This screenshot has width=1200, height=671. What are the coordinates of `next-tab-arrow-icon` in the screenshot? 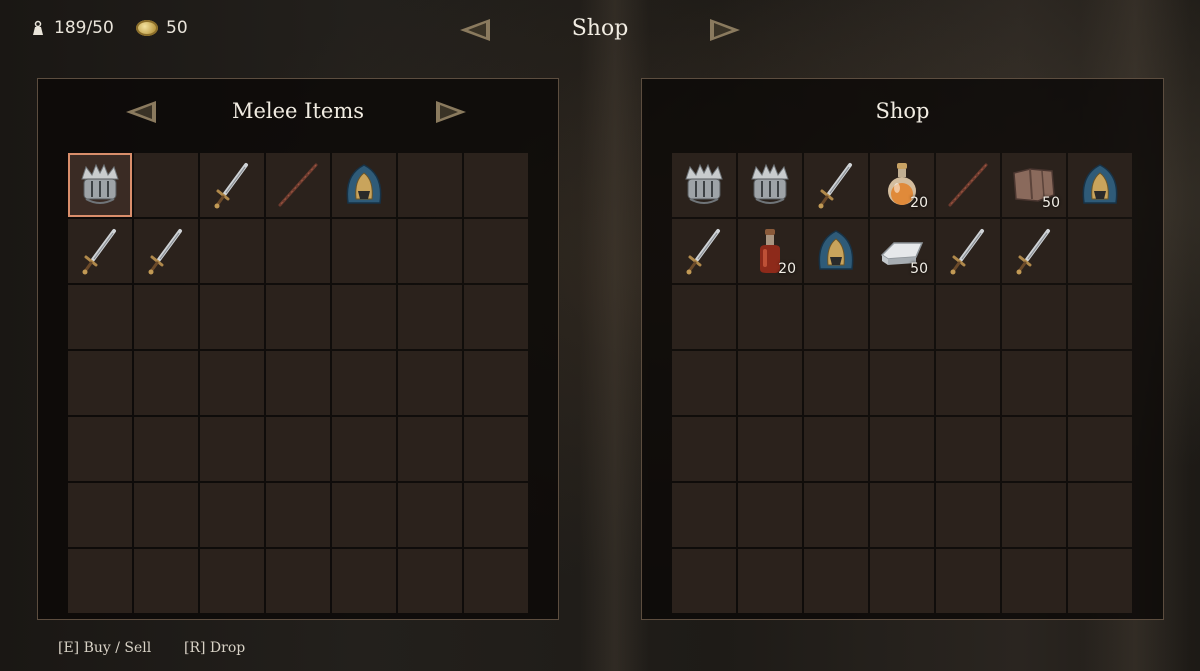 It's located at (725, 30).